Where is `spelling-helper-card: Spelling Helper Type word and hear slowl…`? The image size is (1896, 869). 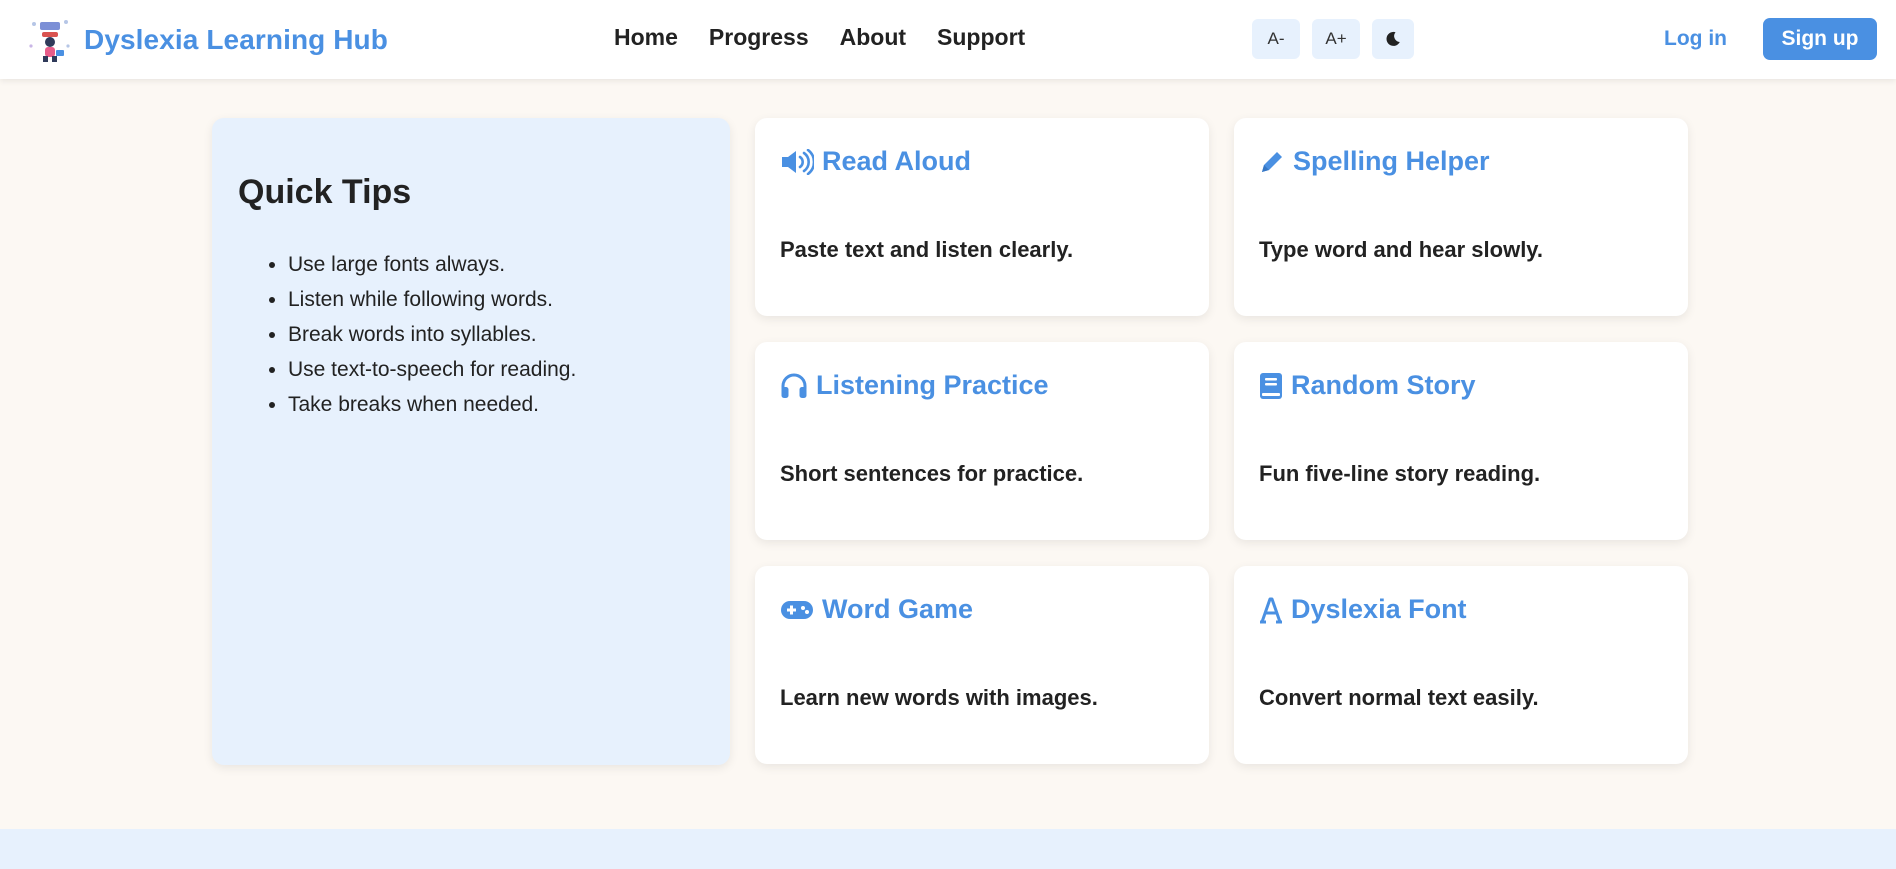 spelling-helper-card: Spelling Helper Type word and hear slowl… is located at coordinates (1461, 217).